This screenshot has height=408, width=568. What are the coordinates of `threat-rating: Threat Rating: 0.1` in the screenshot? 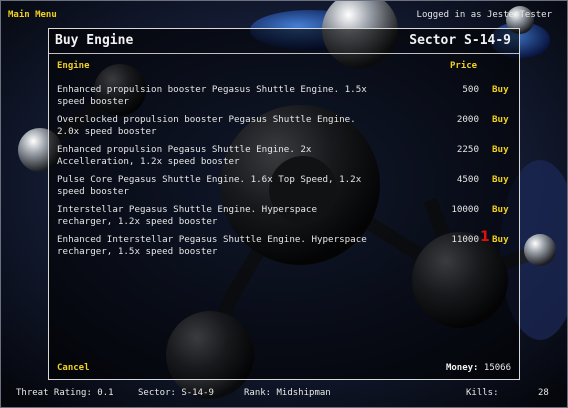 It's located at (65, 393).